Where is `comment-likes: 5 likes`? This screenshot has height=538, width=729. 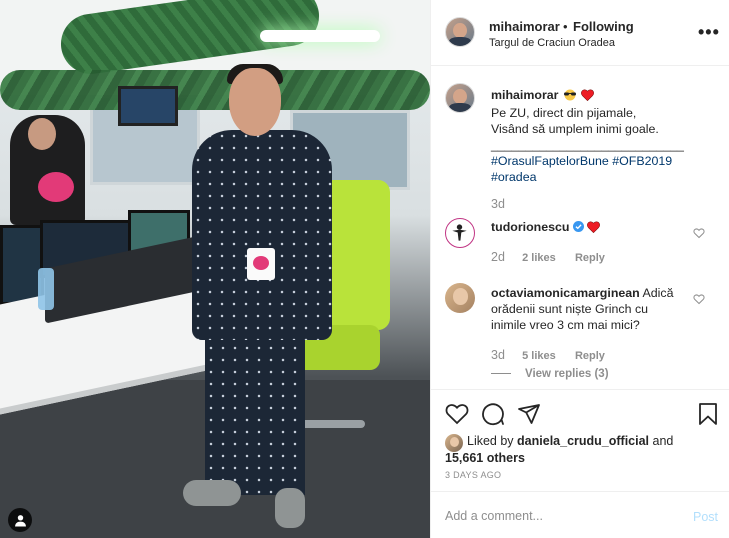
comment-likes: 5 likes is located at coordinates (539, 356).